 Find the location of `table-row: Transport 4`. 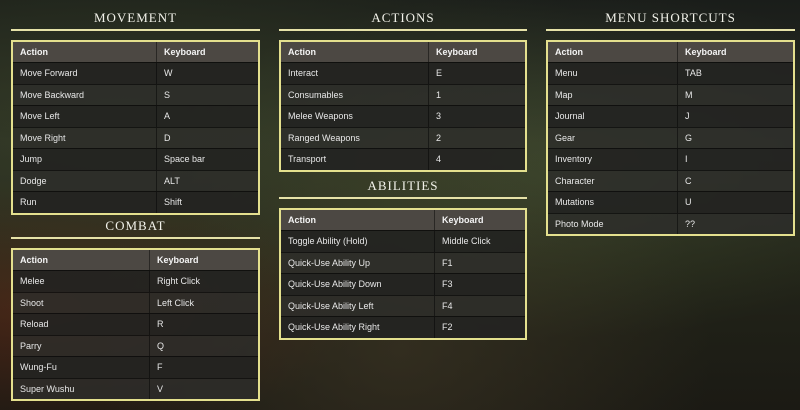

table-row: Transport 4 is located at coordinates (403, 159).